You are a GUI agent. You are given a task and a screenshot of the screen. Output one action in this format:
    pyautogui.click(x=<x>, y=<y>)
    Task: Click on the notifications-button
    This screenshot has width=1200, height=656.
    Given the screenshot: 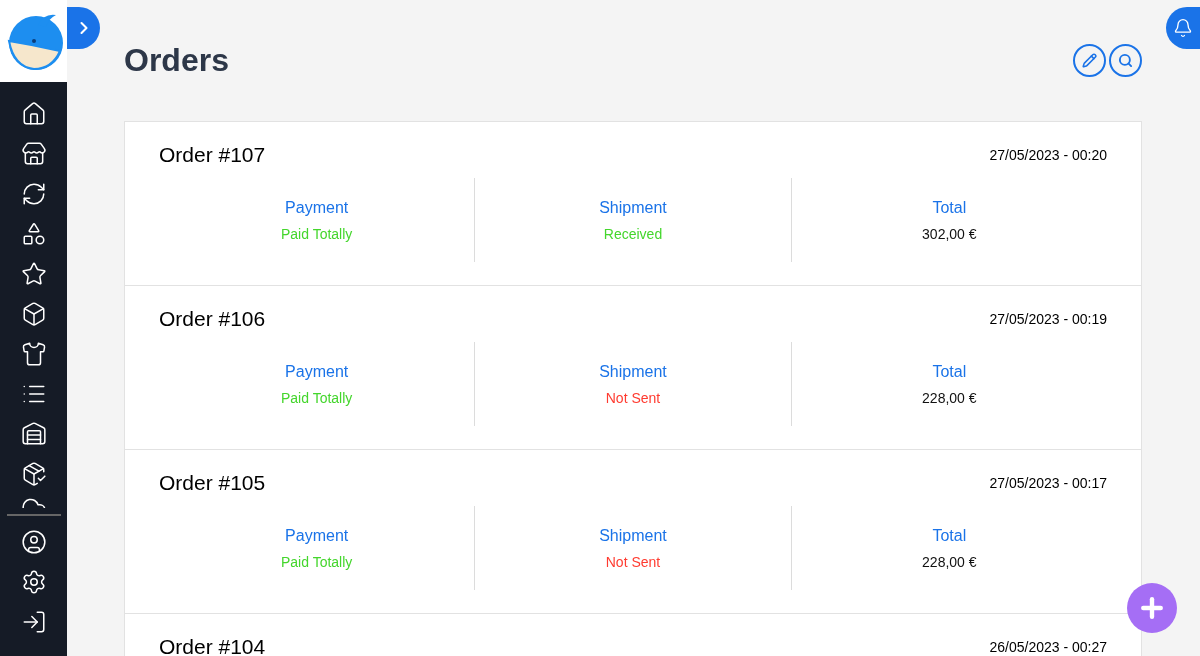 What is the action you would take?
    pyautogui.click(x=1183, y=28)
    